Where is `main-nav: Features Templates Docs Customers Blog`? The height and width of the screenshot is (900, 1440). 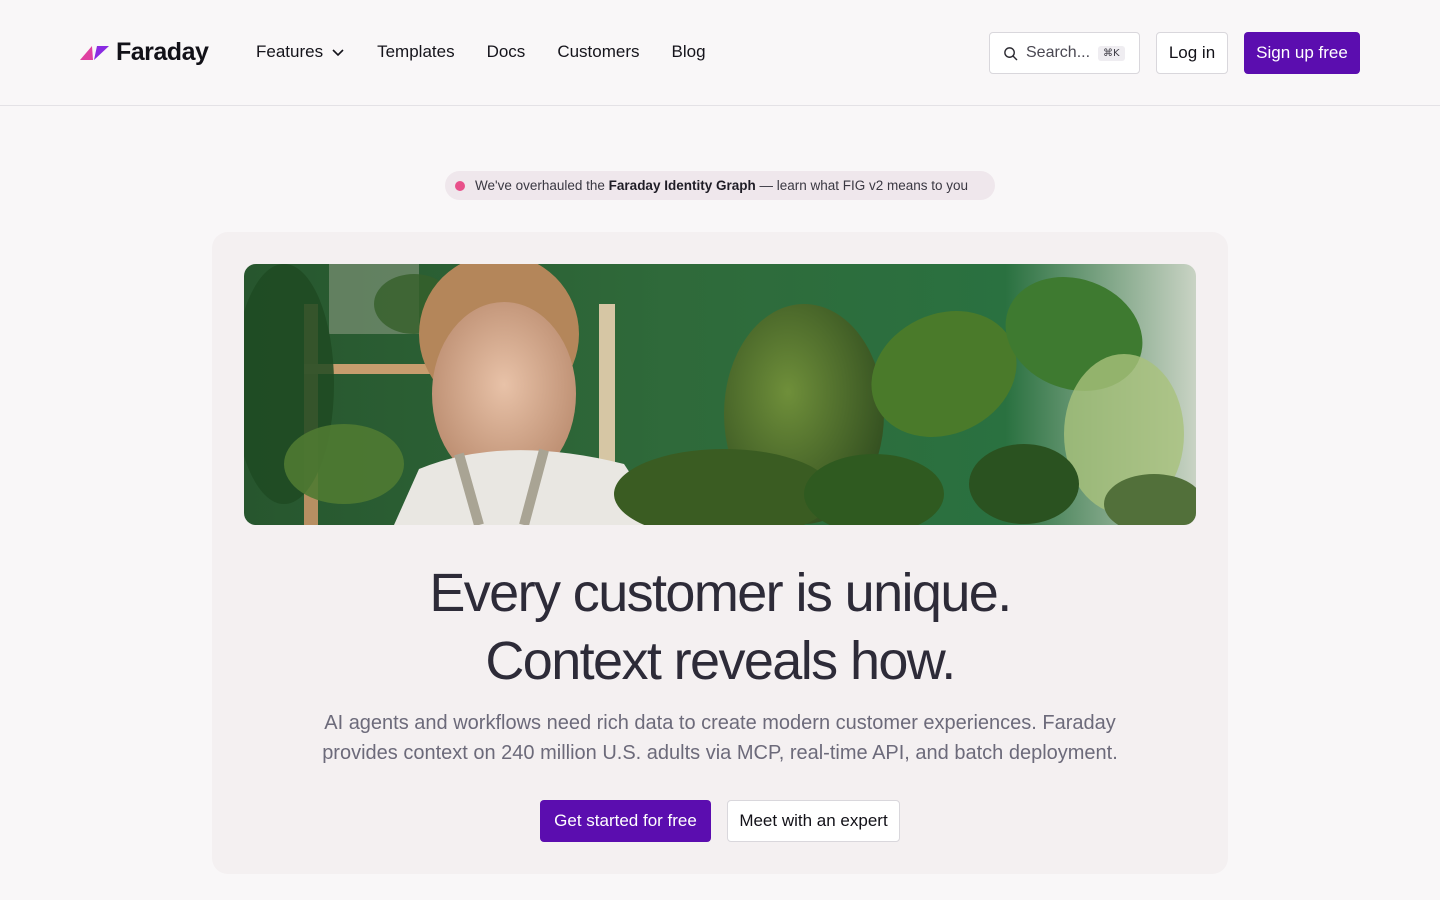
main-nav: Features Templates Docs Customers Blog is located at coordinates (497, 52).